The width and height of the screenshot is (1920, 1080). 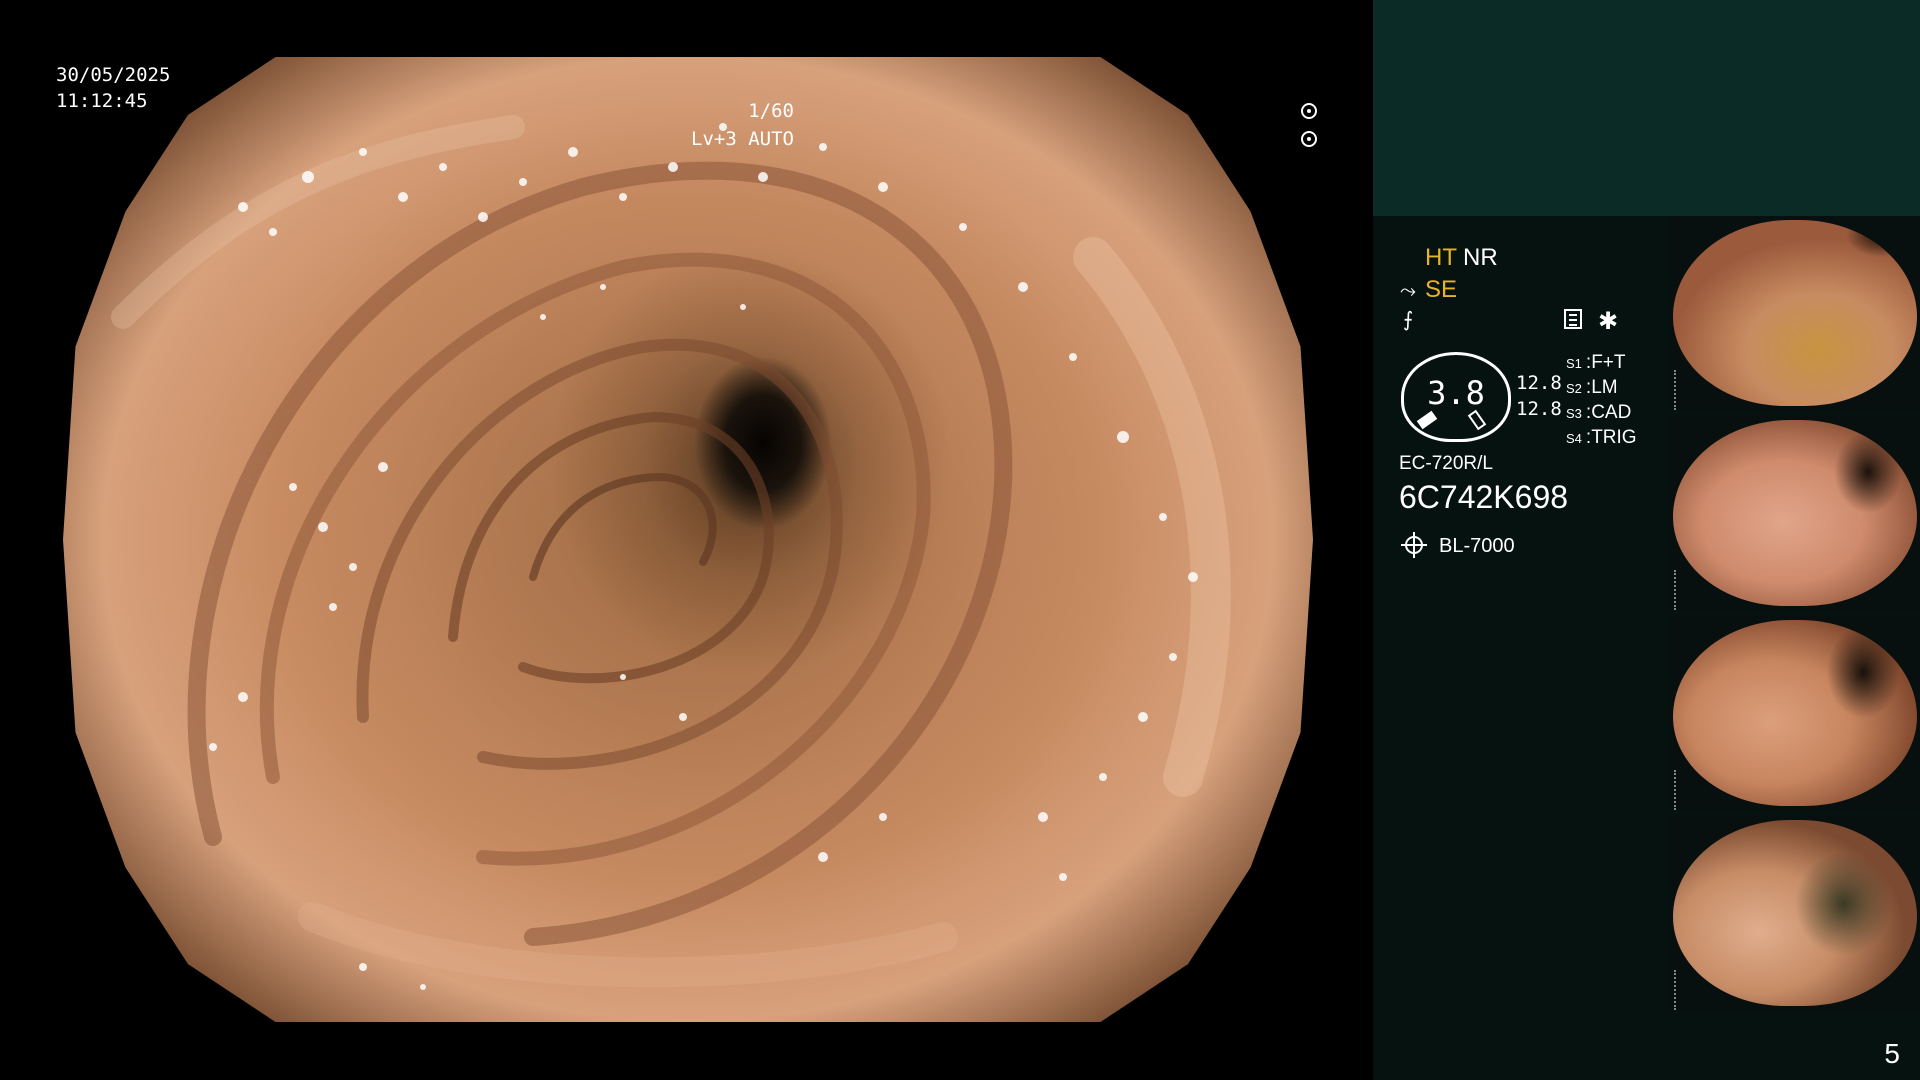 I want to click on switch-s3-id: S3, so click(x=1574, y=413).